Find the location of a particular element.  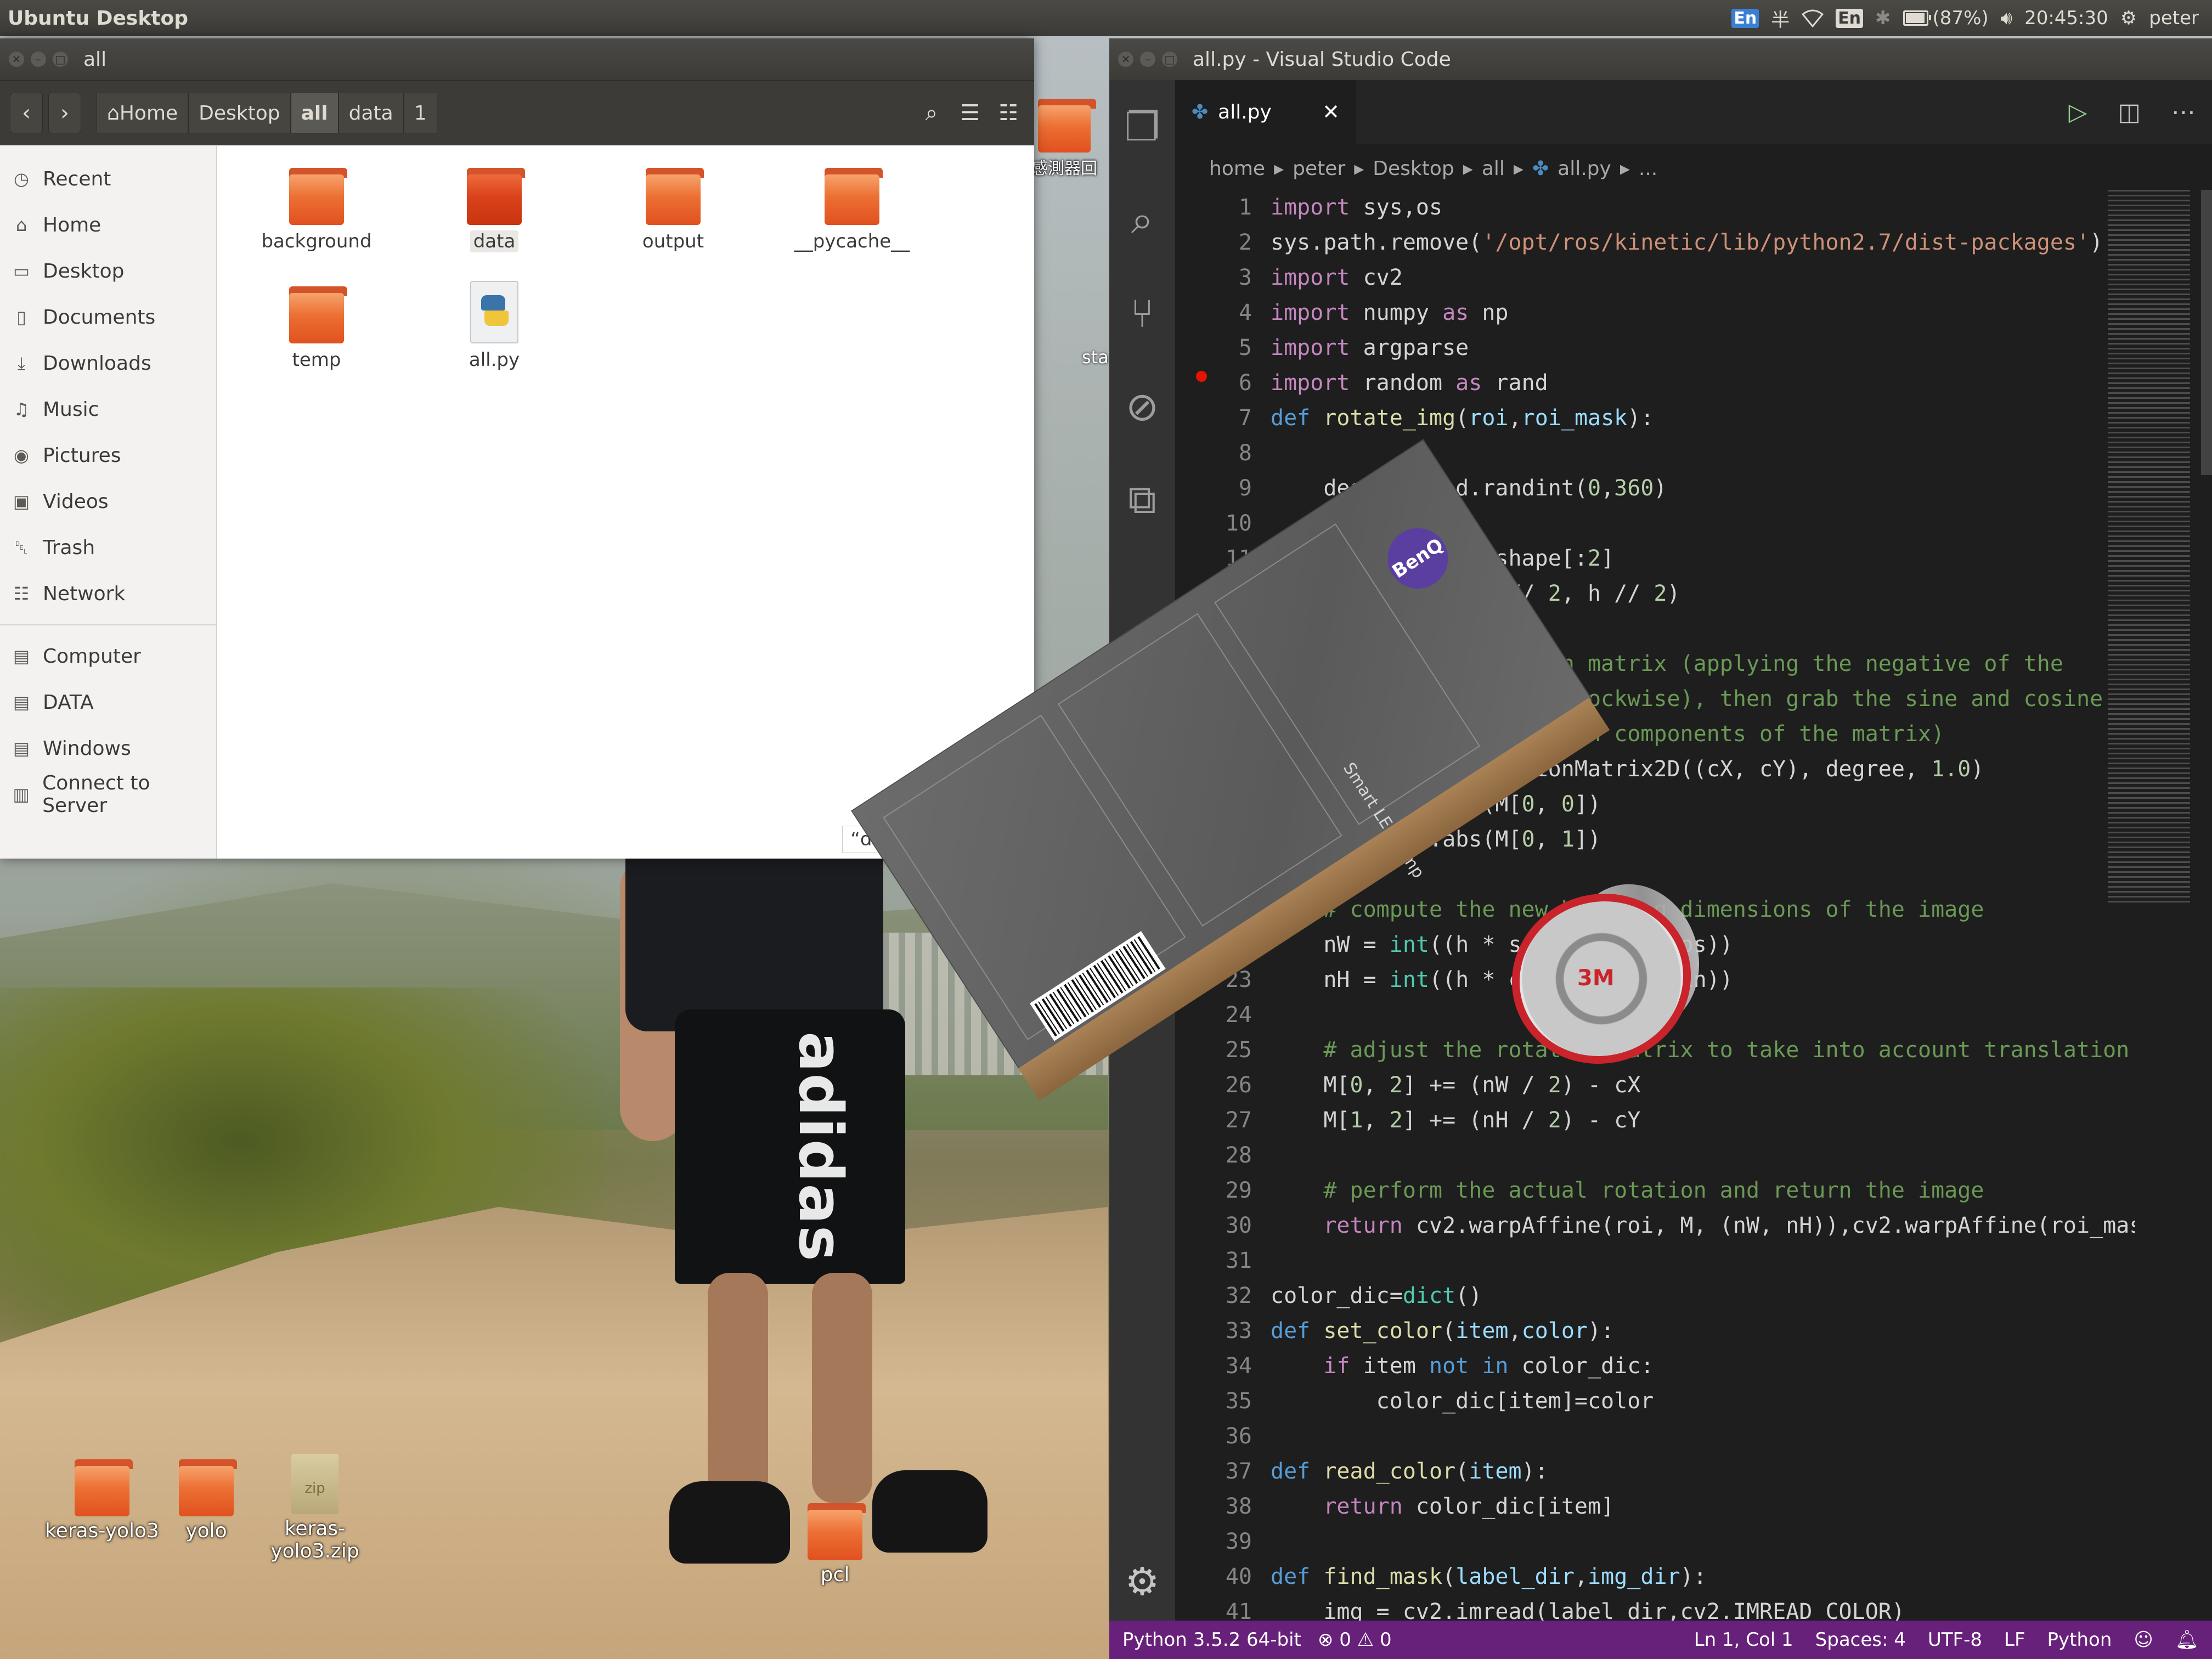

path-crumb-data: data is located at coordinates (371, 113).